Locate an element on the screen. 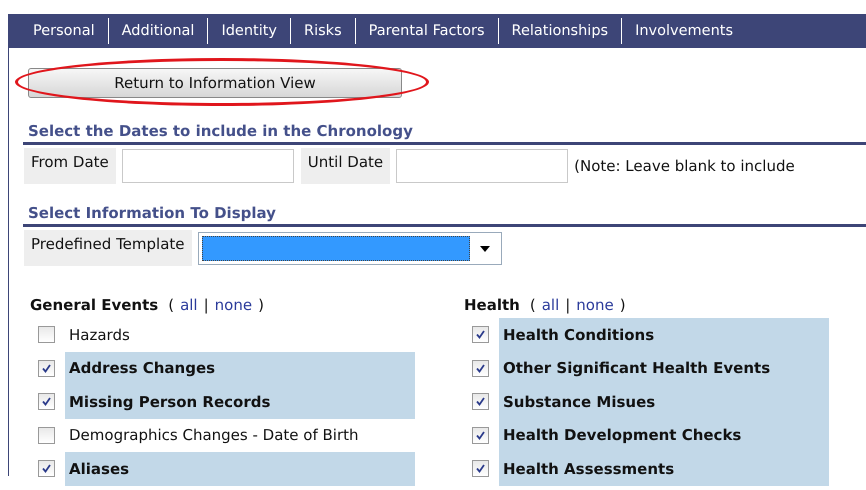 The height and width of the screenshot is (490, 866). option-label: Other Significant Health Events is located at coordinates (664, 368).